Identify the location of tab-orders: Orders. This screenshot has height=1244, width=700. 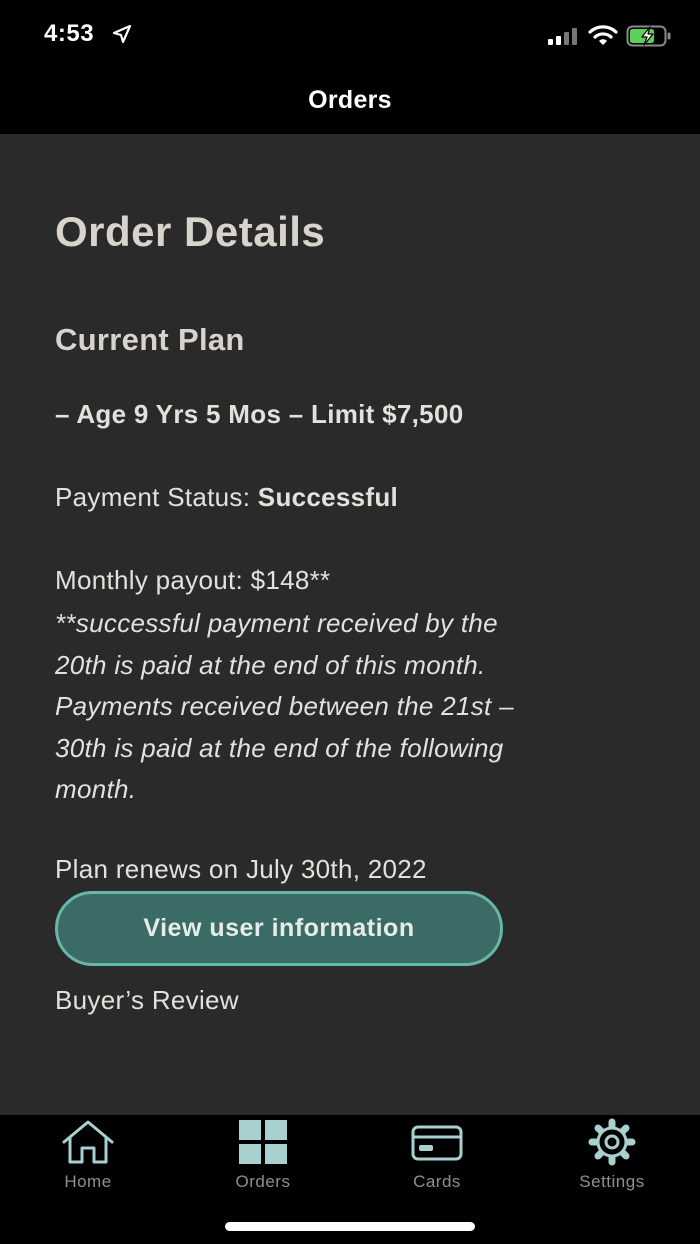
(263, 1158).